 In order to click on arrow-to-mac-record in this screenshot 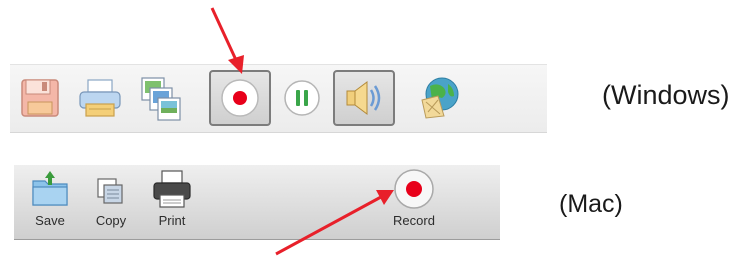, I will do `click(334, 223)`.